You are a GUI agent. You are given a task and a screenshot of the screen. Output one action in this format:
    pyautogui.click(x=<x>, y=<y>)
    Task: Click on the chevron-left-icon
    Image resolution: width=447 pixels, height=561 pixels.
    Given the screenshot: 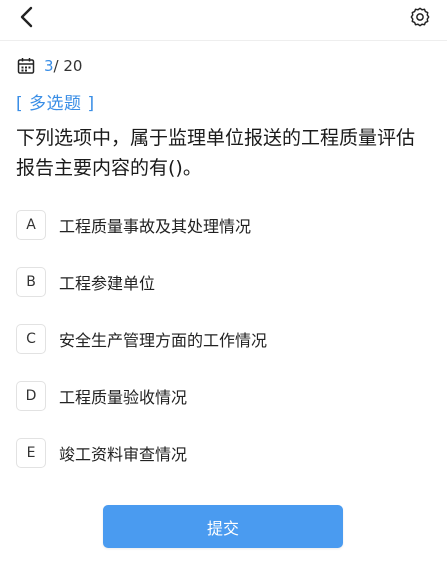 What is the action you would take?
    pyautogui.click(x=27, y=17)
    